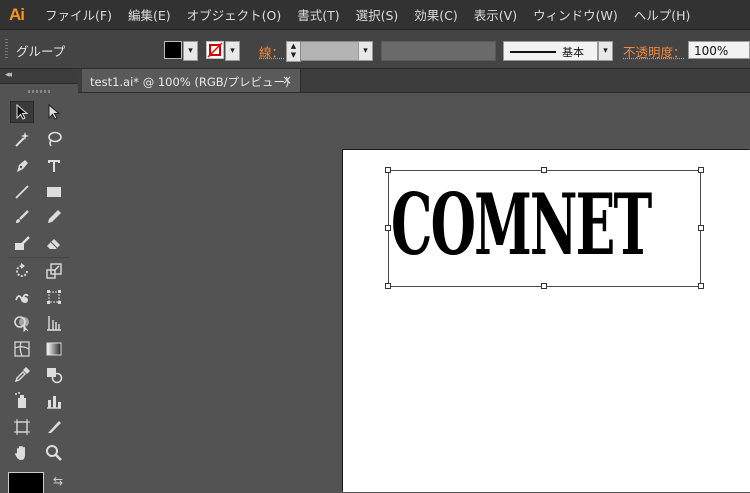 The width and height of the screenshot is (750, 493). I want to click on brush-definition-dropdown: 基本, so click(550, 51).